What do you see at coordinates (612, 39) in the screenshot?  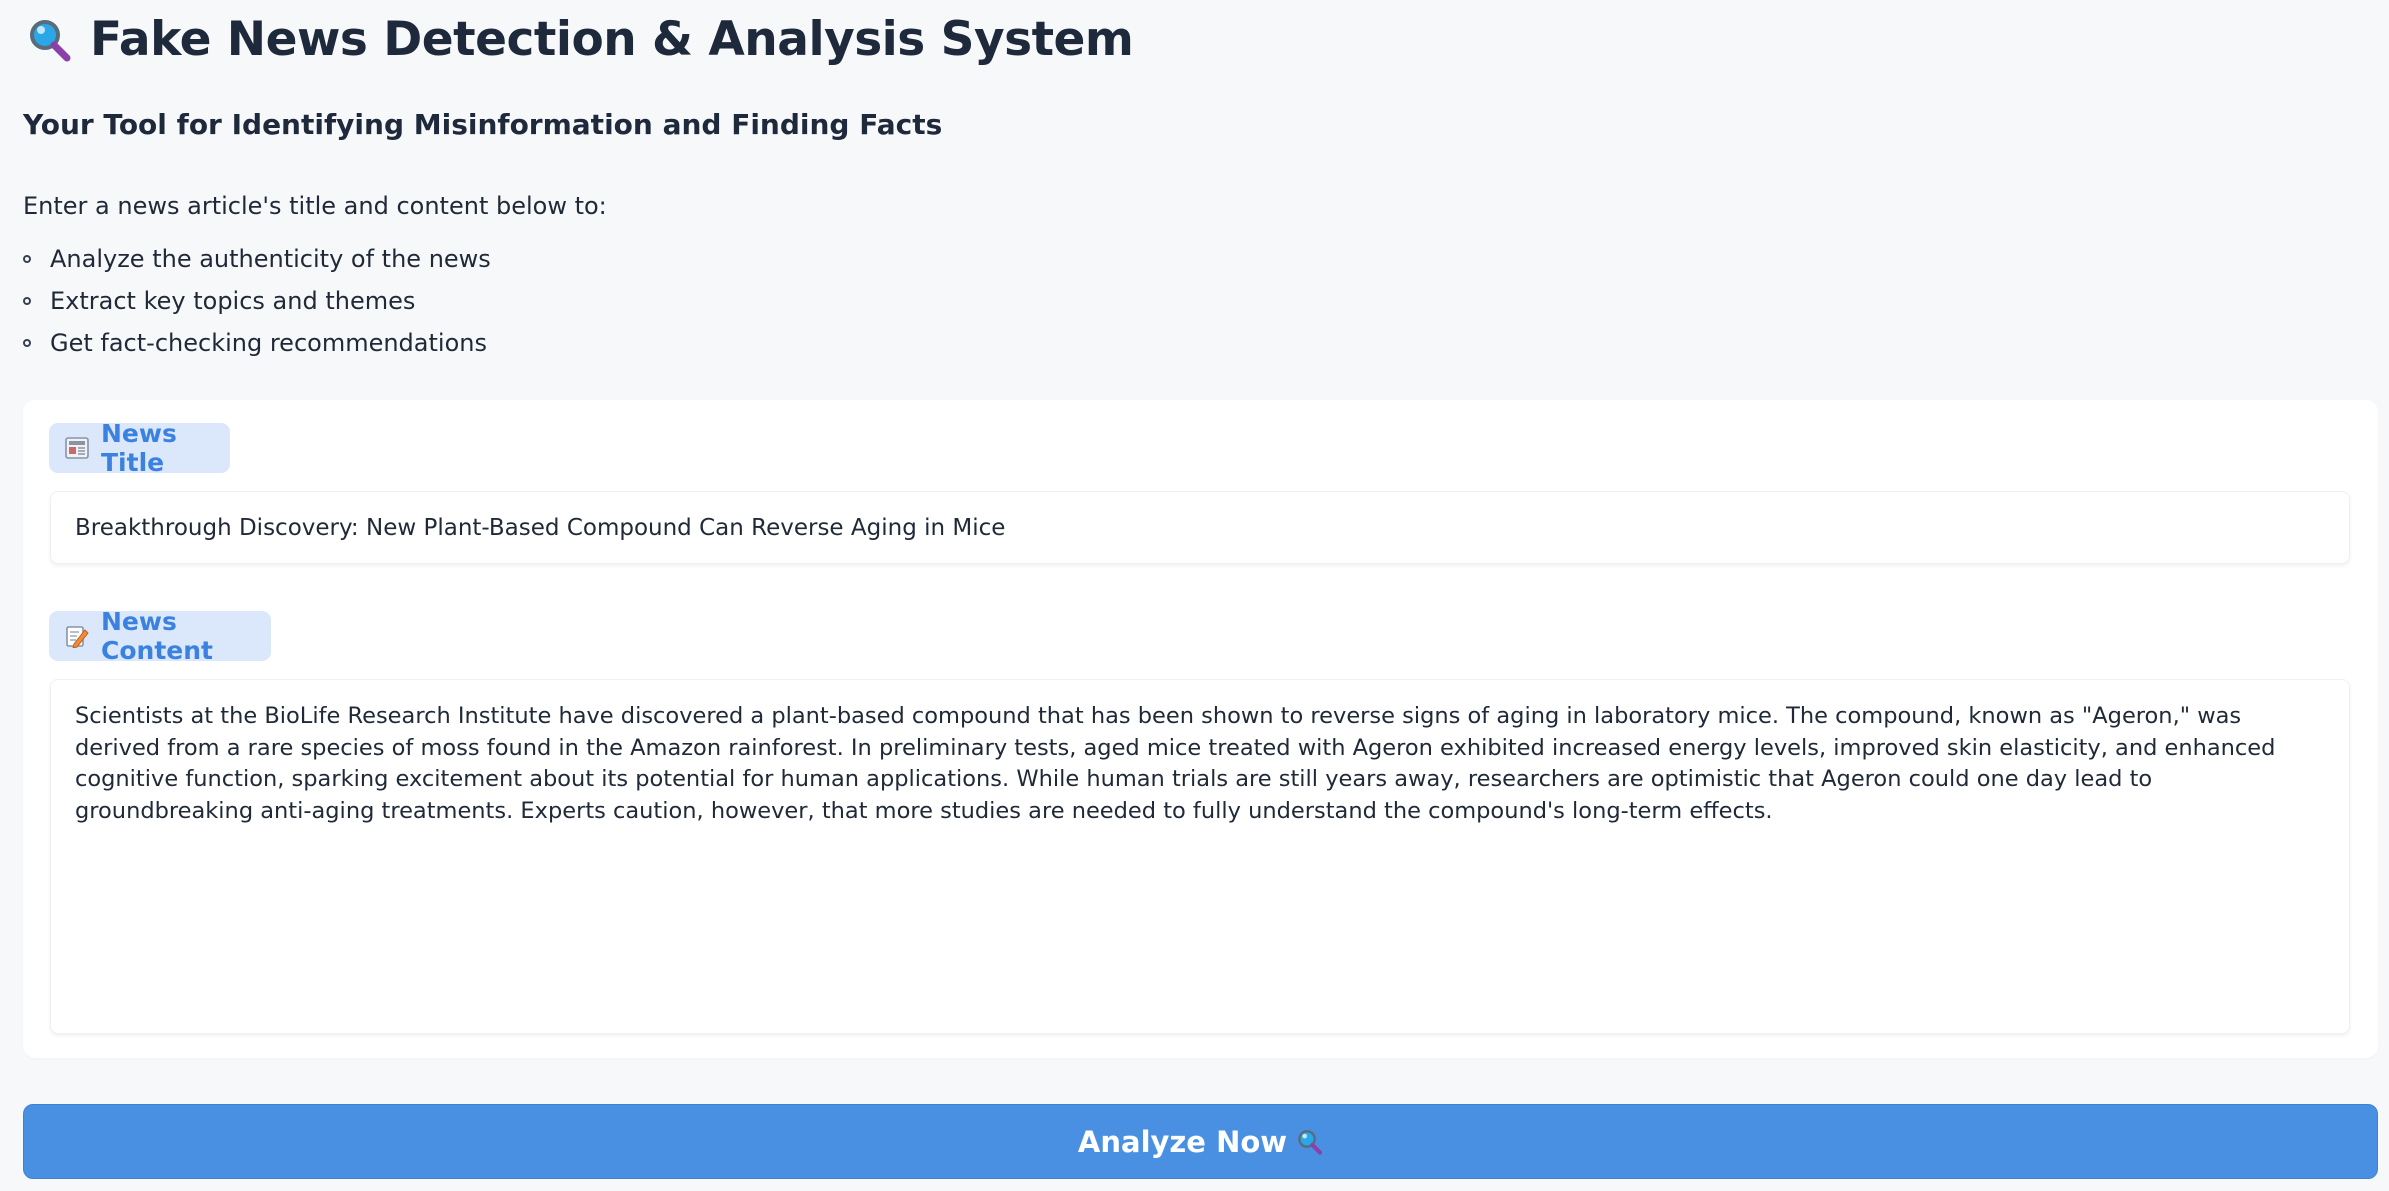 I see `page-title: Fake News Detection & Analysis System` at bounding box center [612, 39].